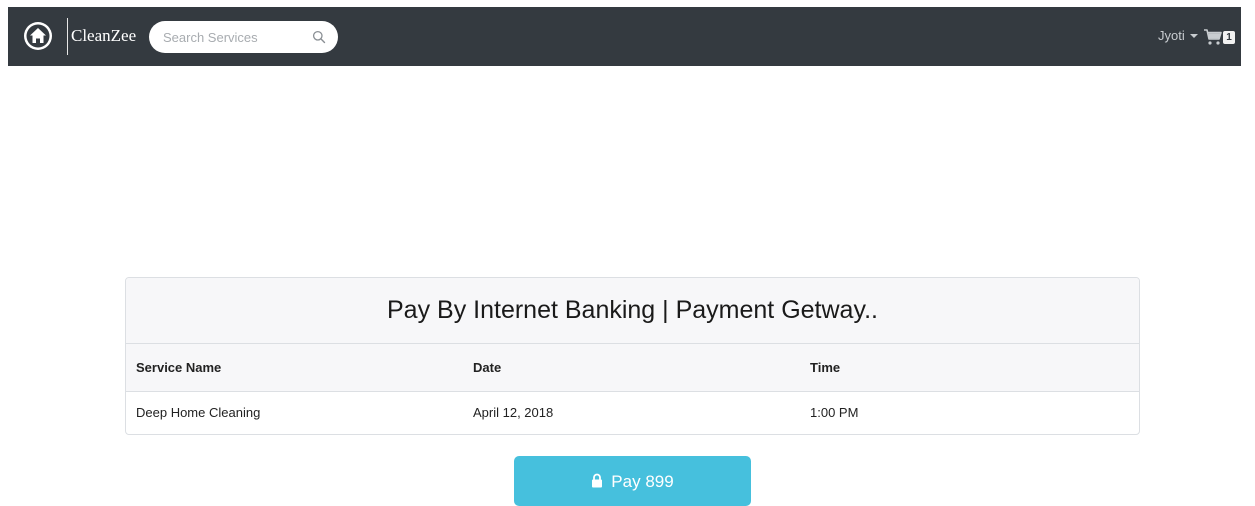  What do you see at coordinates (103, 36) in the screenshot?
I see `brand-name: CleanZee` at bounding box center [103, 36].